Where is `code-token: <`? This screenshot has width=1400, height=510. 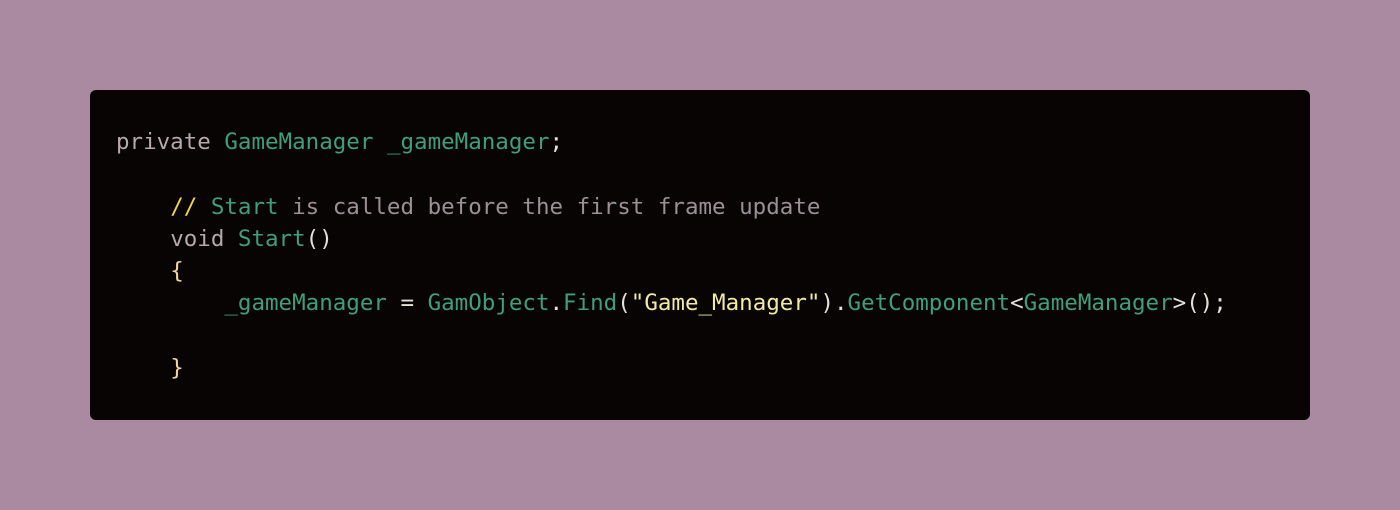
code-token: < is located at coordinates (1017, 303).